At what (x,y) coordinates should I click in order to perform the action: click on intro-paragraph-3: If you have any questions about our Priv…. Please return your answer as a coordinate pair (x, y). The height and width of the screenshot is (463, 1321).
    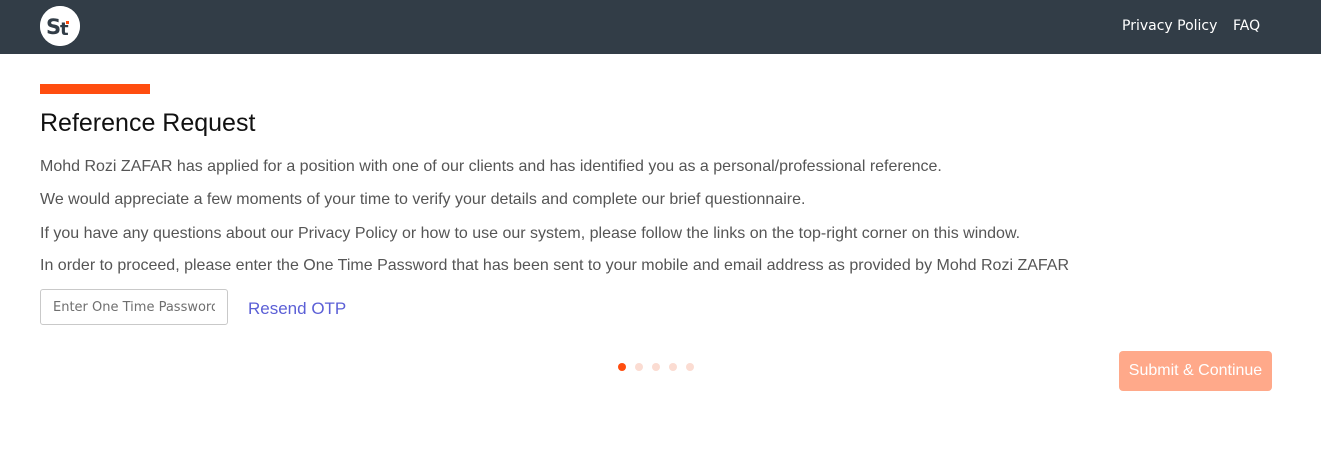
    Looking at the image, I should click on (530, 233).